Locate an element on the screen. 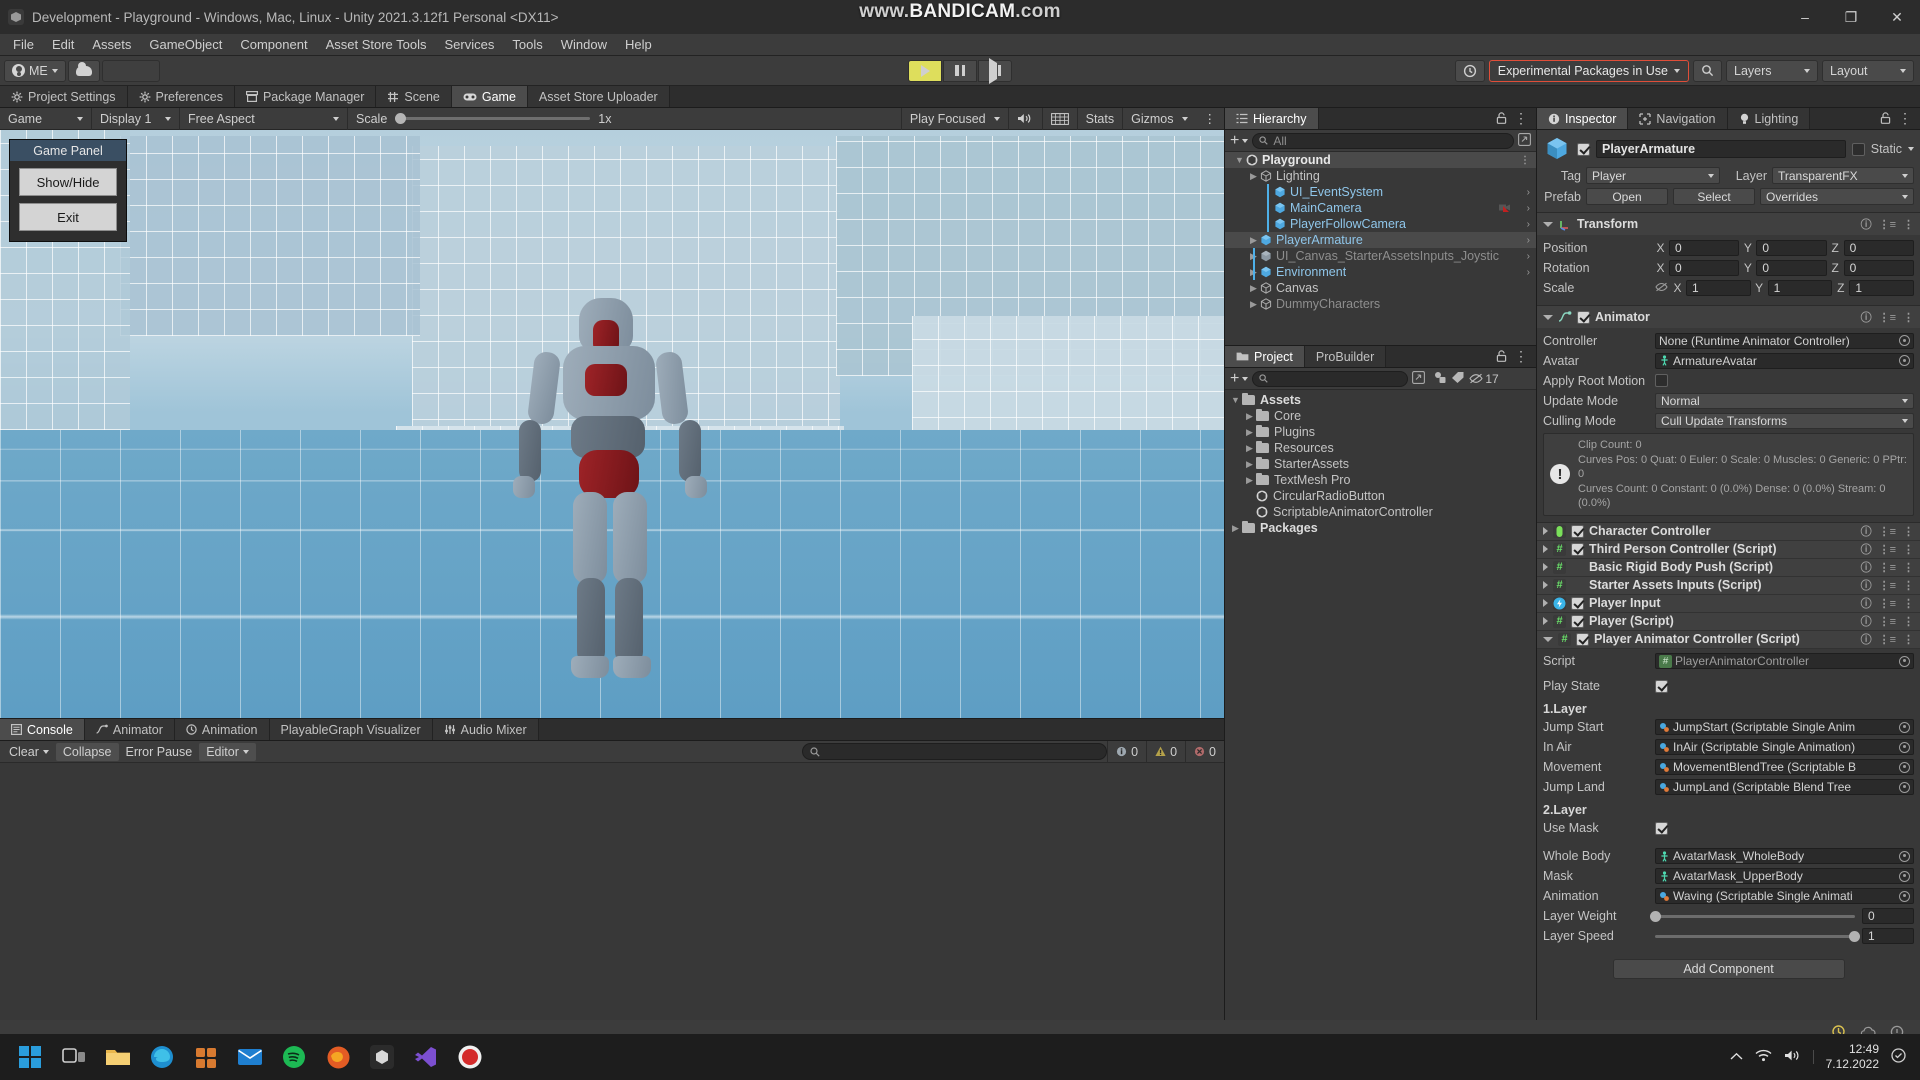 Image resolution: width=1920 pixels, height=1080 pixels. z-input: 1 is located at coordinates (1882, 287).